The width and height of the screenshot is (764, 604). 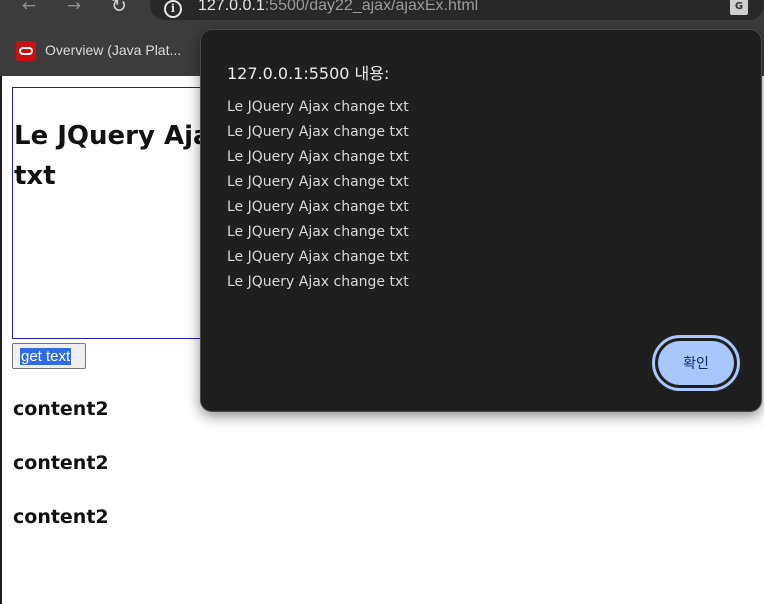 I want to click on url-text: 127.0.0.1:5500/day22_ajax/ajaxEx.html, so click(x=338, y=7).